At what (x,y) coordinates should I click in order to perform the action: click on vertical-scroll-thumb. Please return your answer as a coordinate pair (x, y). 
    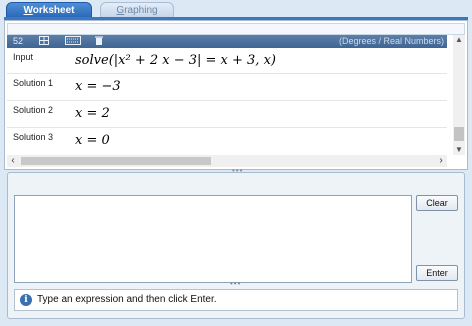
    Looking at the image, I should click on (459, 134).